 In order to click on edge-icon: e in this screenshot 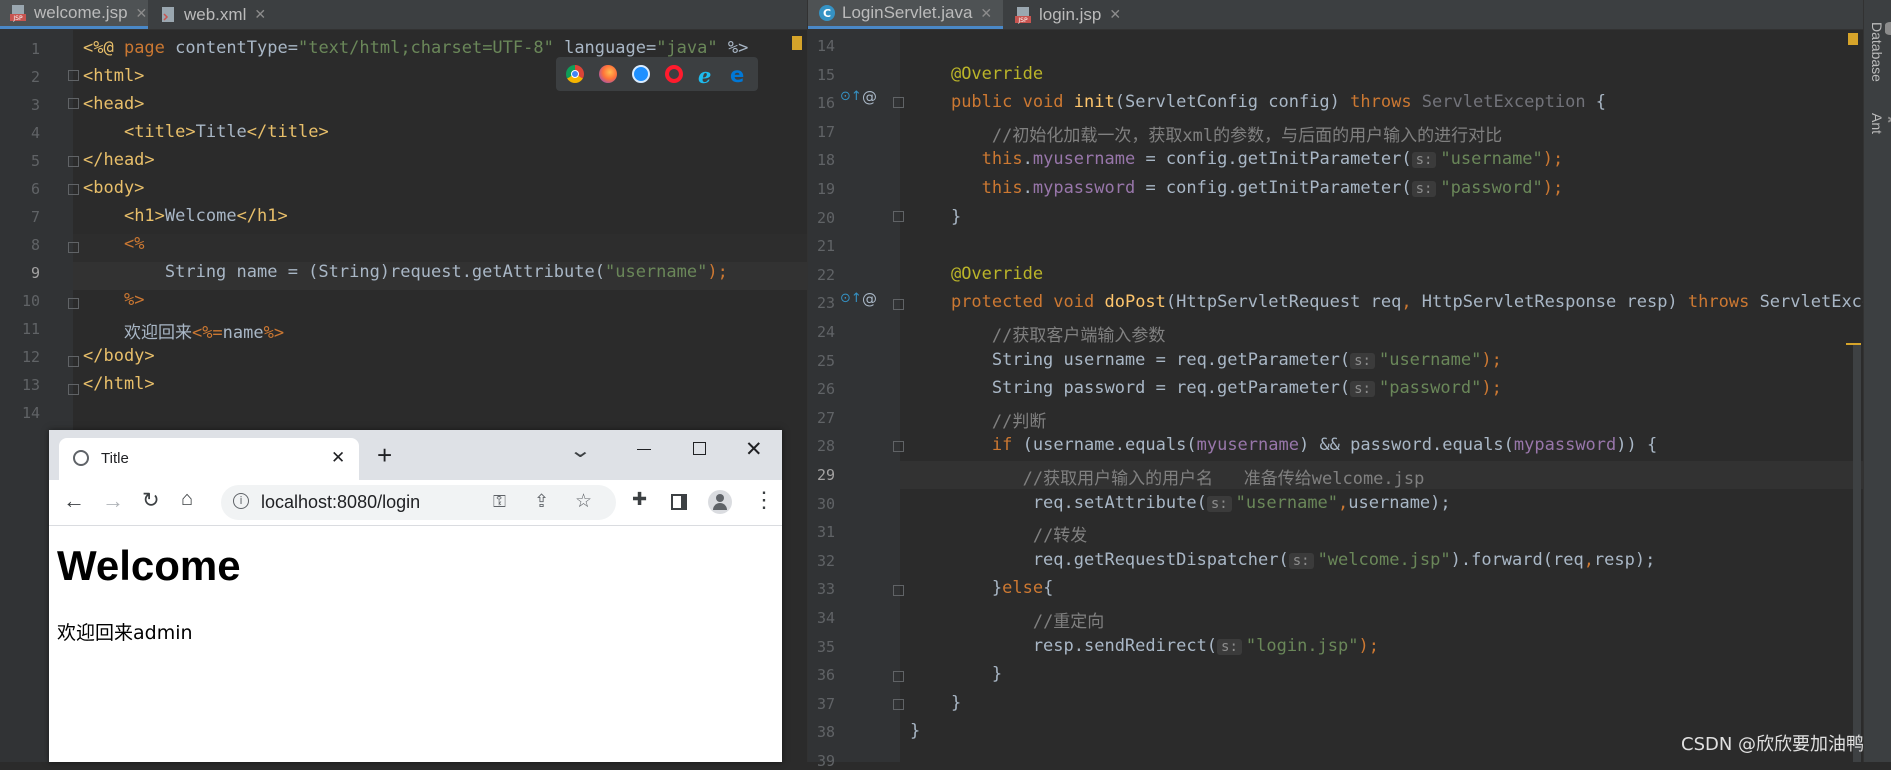, I will do `click(737, 75)`.